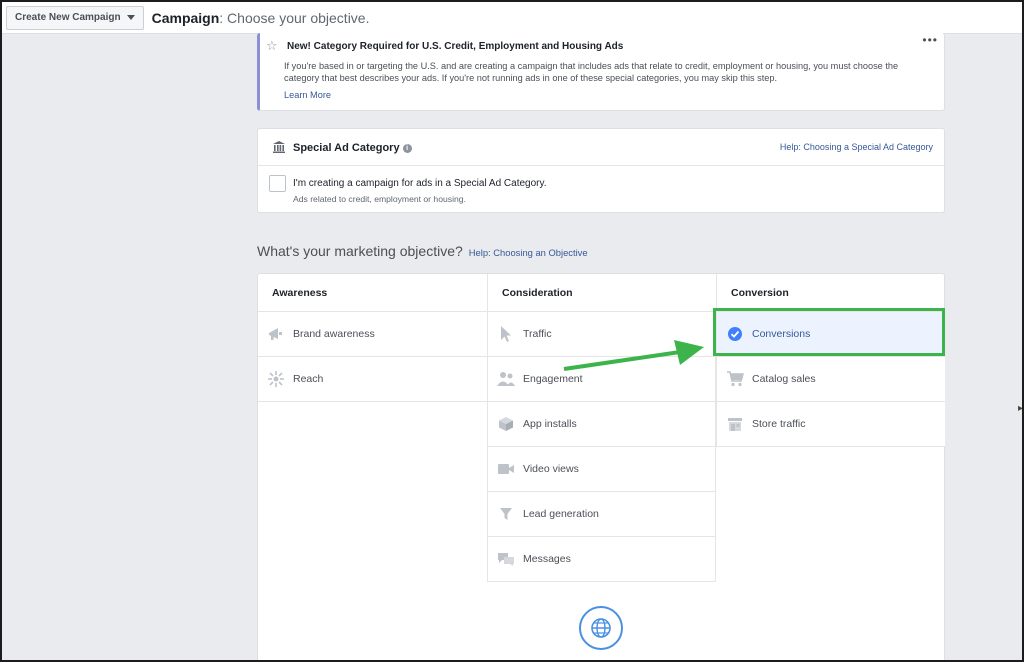 Image resolution: width=1024 pixels, height=662 pixels. I want to click on box-icon, so click(506, 424).